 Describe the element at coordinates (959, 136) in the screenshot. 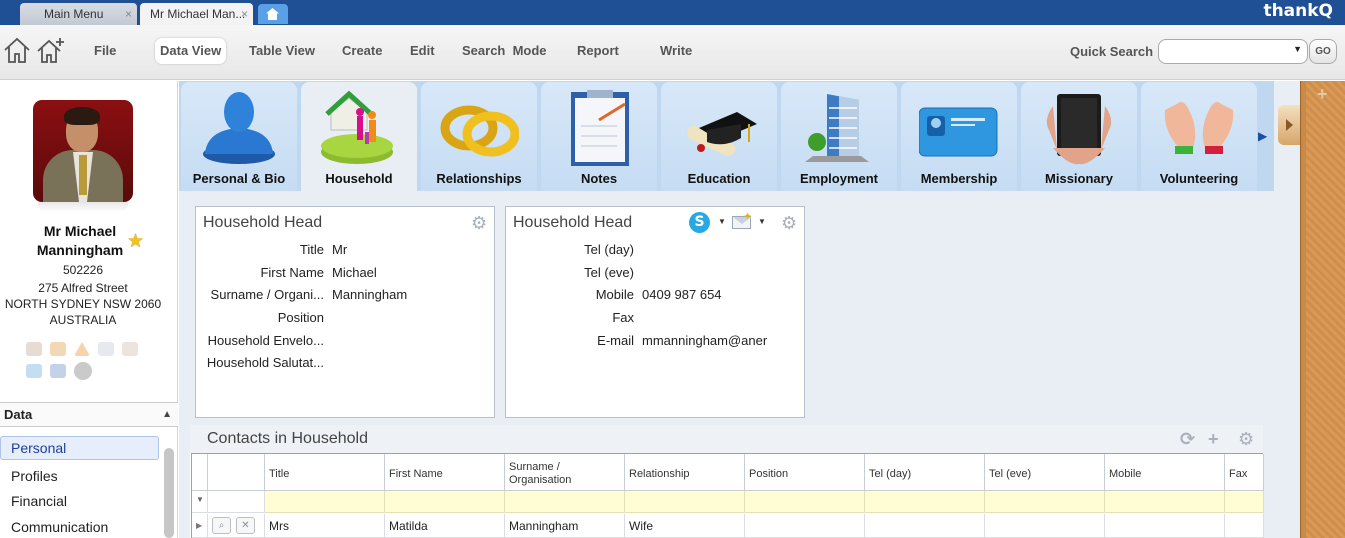

I see `tab-membership: Membership` at that location.